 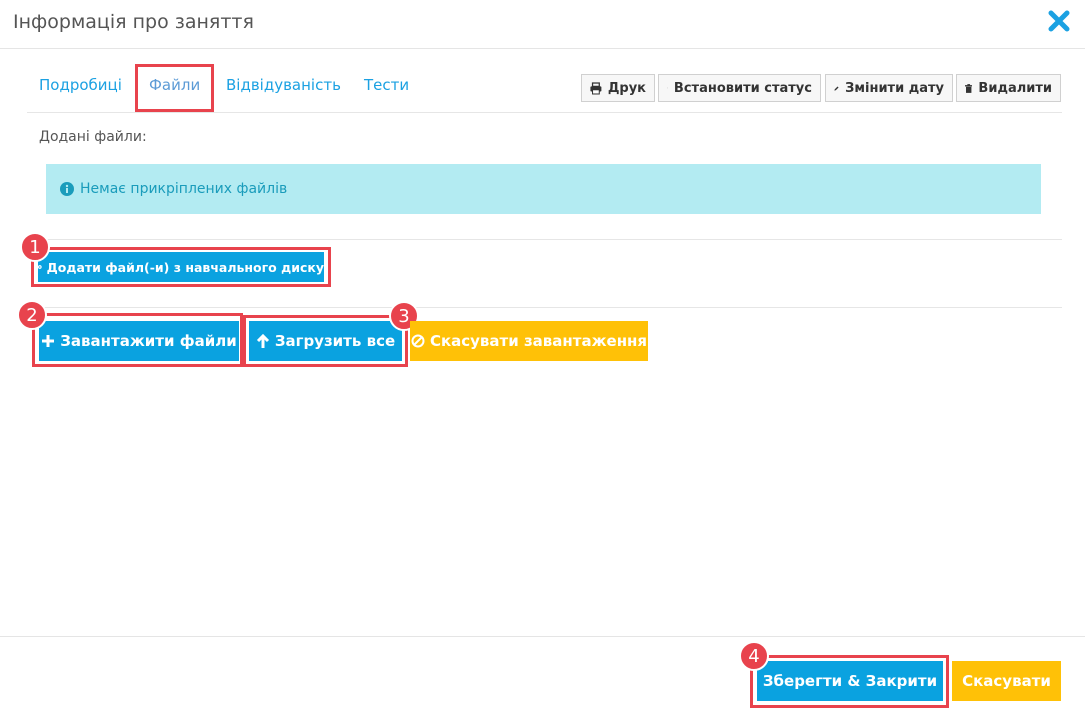 I want to click on footer-divider, so click(x=542, y=636).